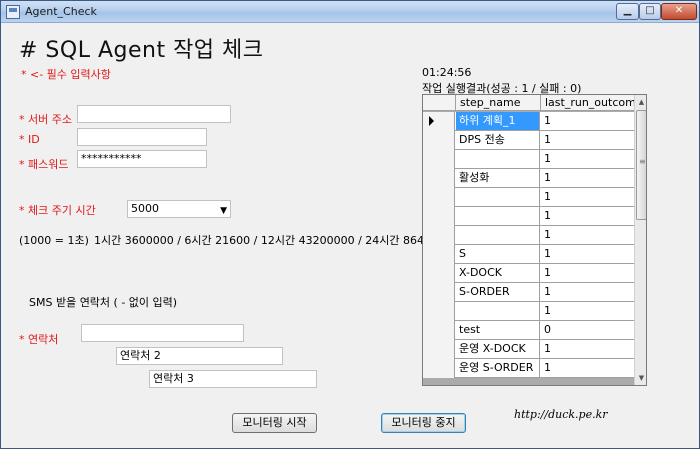 This screenshot has height=449, width=700. What do you see at coordinates (142, 137) in the screenshot?
I see `id-input` at bounding box center [142, 137].